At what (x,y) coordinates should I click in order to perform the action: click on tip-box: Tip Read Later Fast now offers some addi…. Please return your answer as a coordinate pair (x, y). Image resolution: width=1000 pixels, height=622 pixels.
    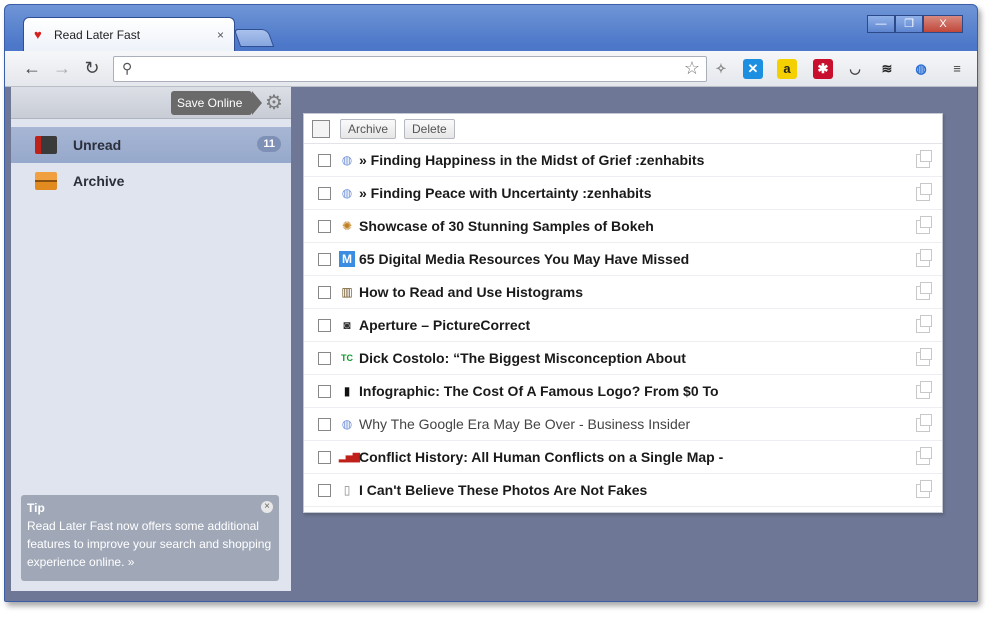
    Looking at the image, I should click on (150, 538).